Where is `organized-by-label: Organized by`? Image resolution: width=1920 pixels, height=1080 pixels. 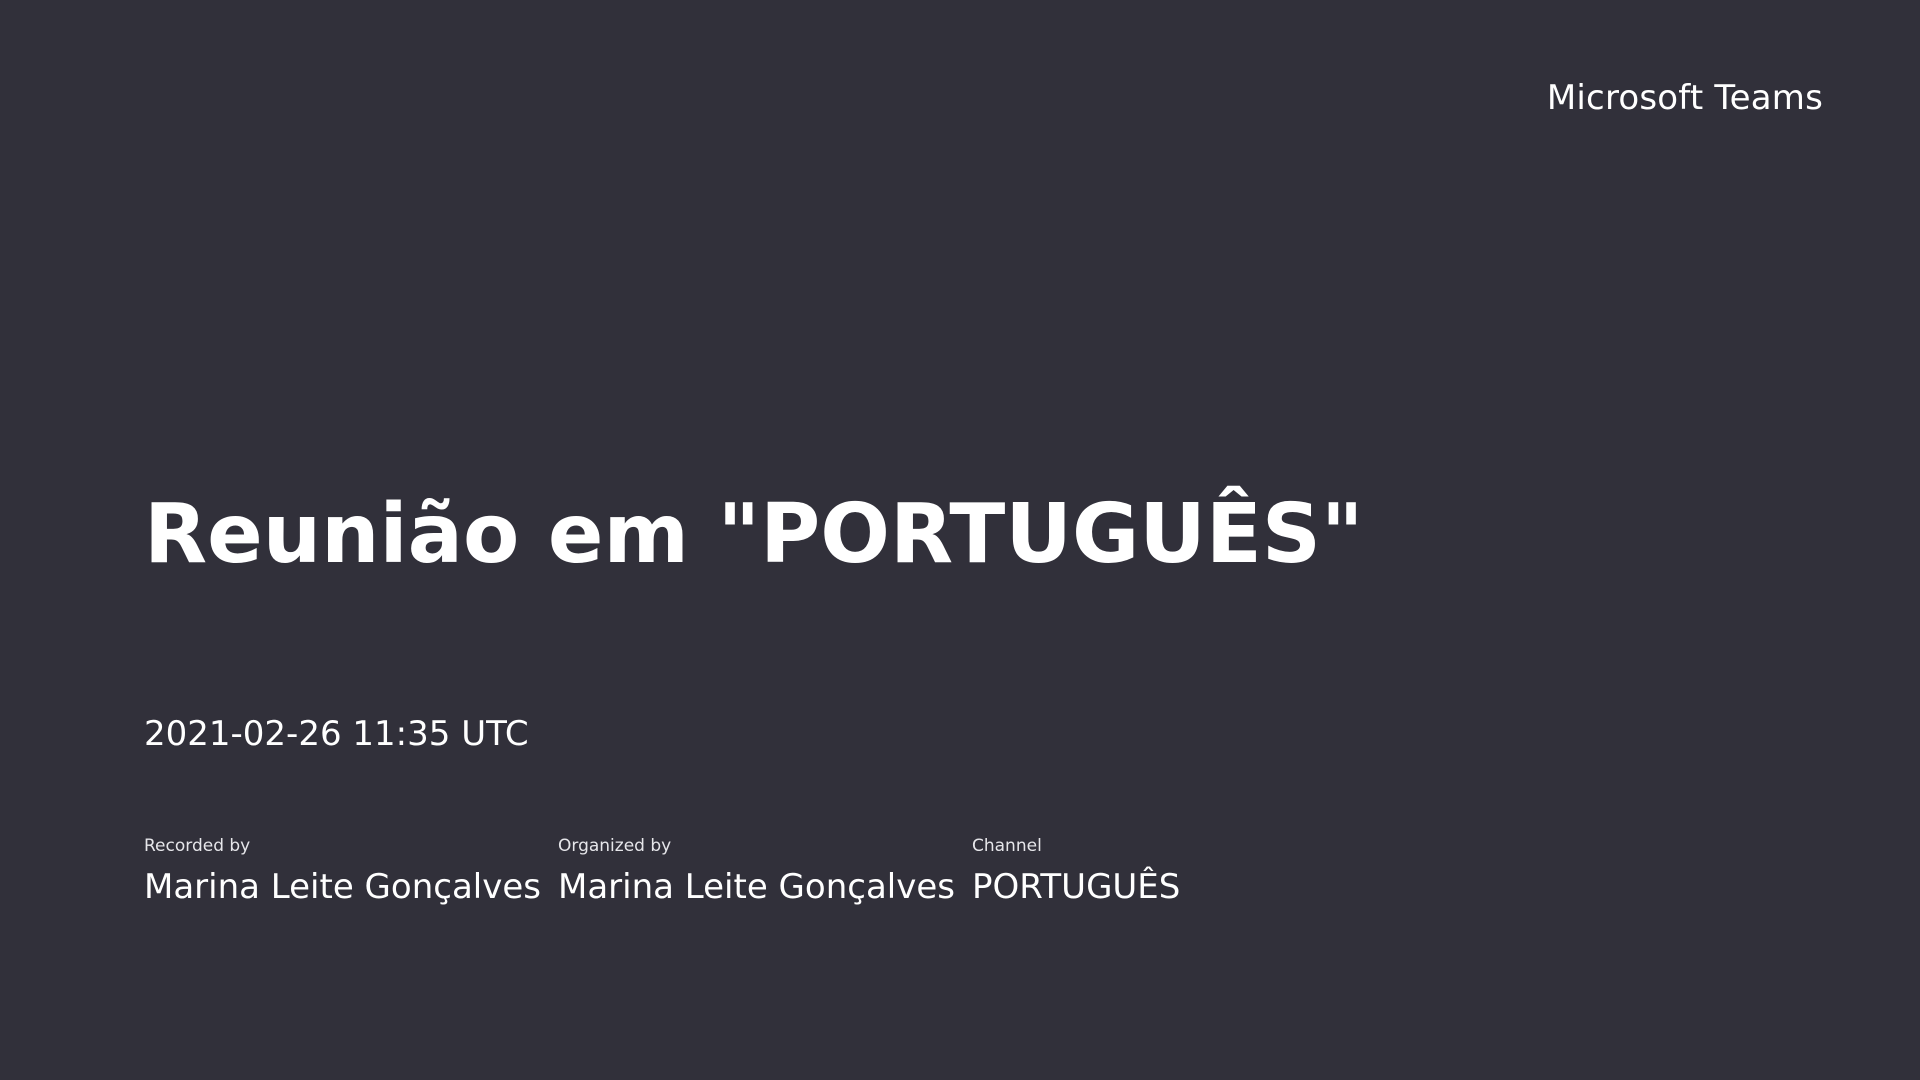 organized-by-label: Organized by is located at coordinates (615, 846).